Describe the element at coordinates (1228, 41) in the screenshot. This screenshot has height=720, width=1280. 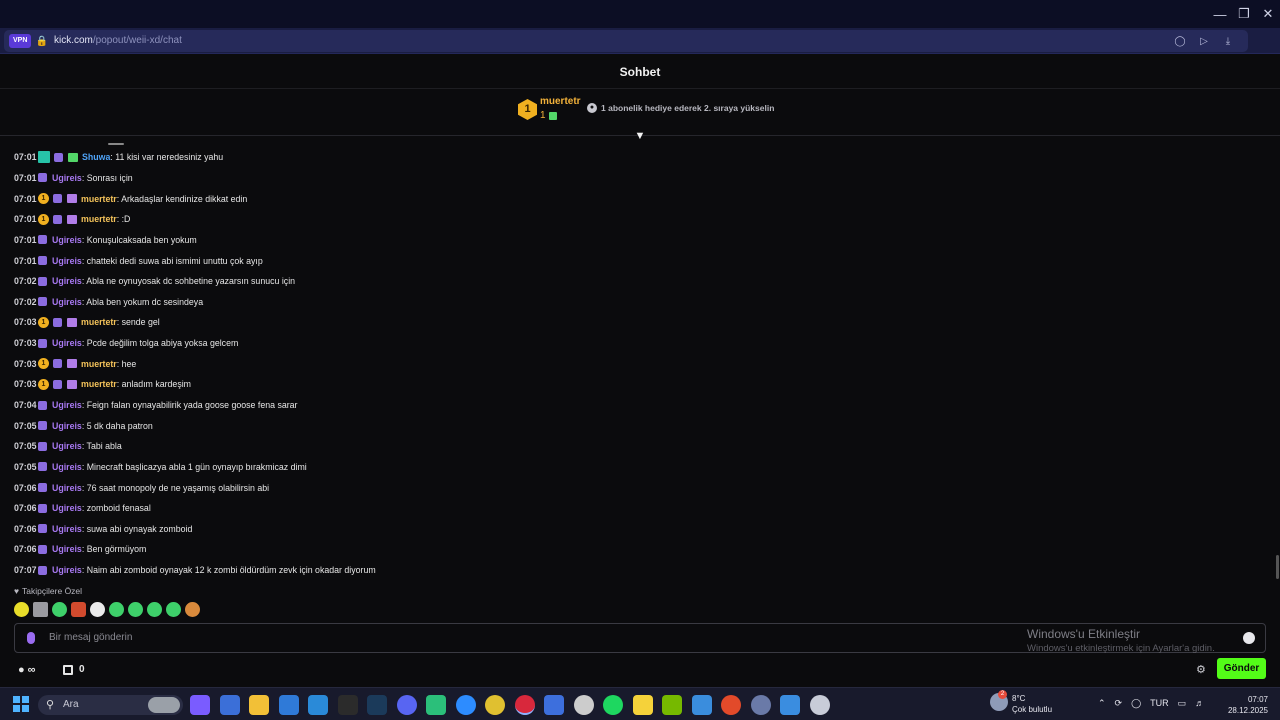
I see `download-icon: ⤓` at that location.